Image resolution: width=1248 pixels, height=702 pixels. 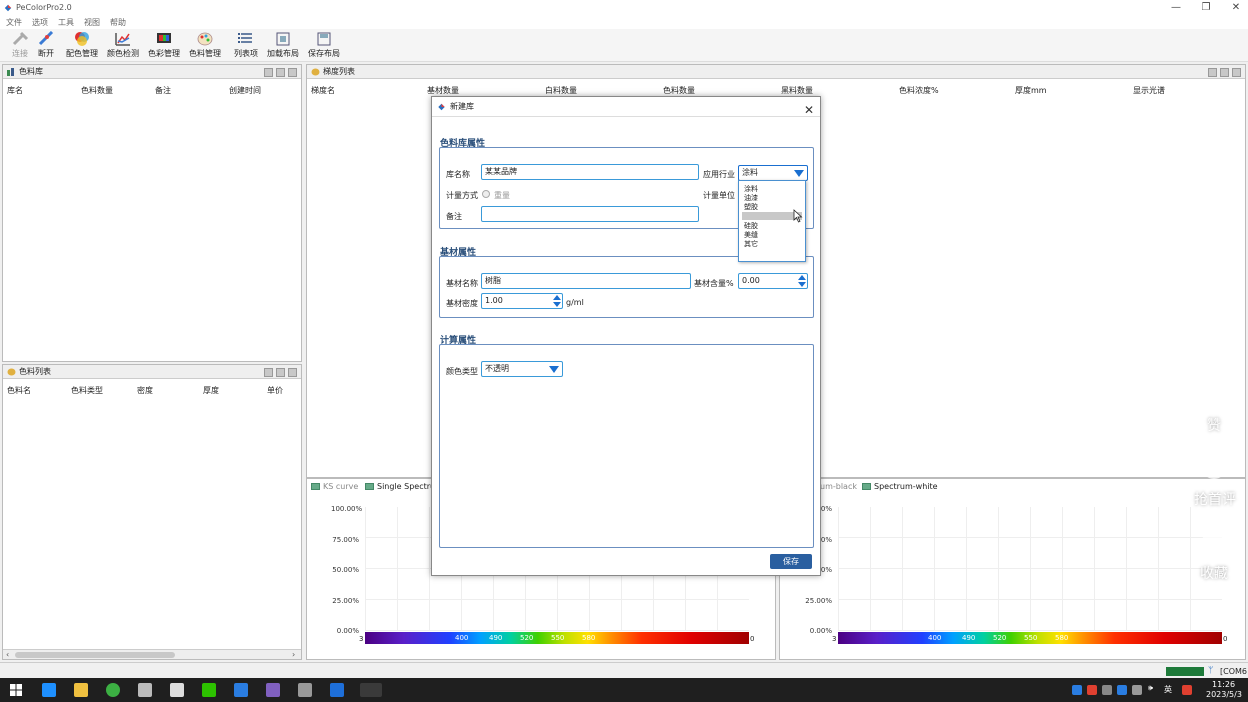 I want to click on col-thickness: 厚度, so click(x=211, y=390).